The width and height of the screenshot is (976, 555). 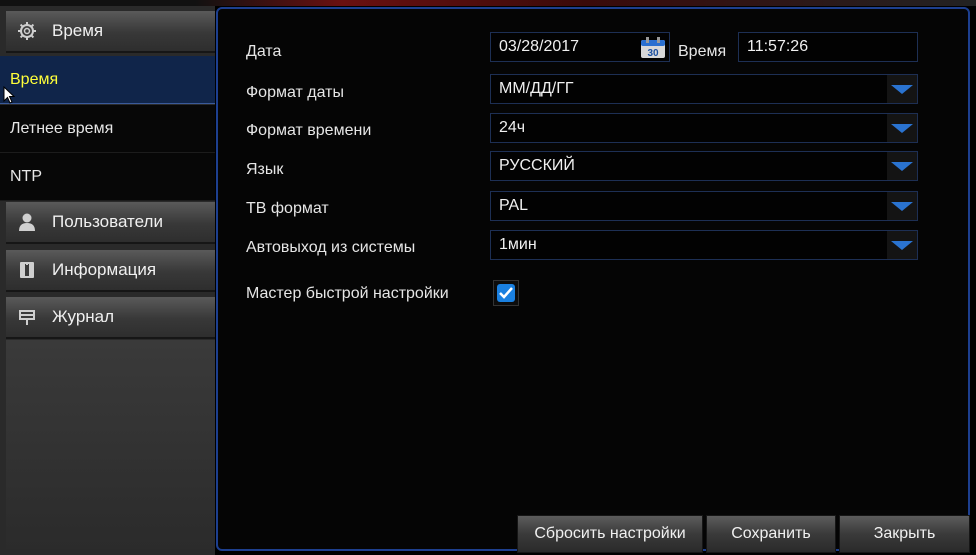 What do you see at coordinates (83, 316) in the screenshot?
I see `category-log-label: Журнал` at bounding box center [83, 316].